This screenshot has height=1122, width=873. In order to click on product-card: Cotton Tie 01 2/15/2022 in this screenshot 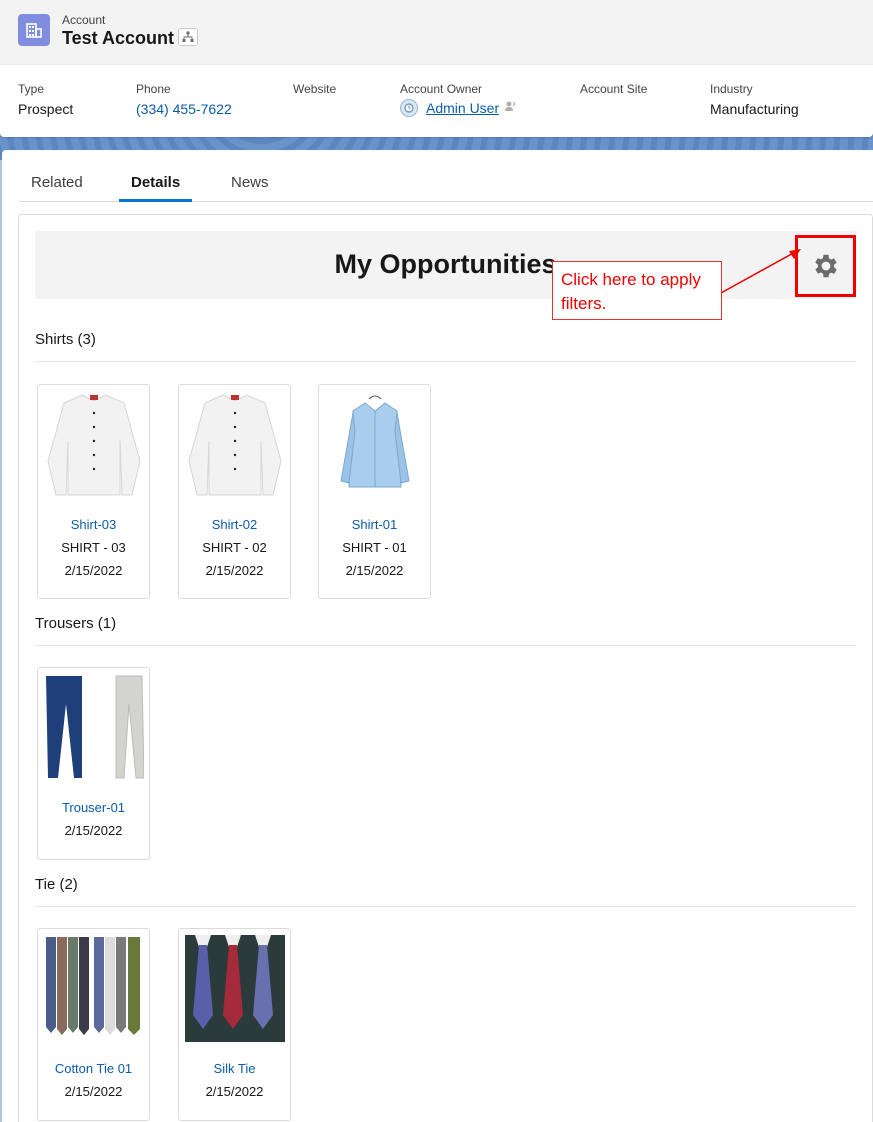, I will do `click(93, 1024)`.